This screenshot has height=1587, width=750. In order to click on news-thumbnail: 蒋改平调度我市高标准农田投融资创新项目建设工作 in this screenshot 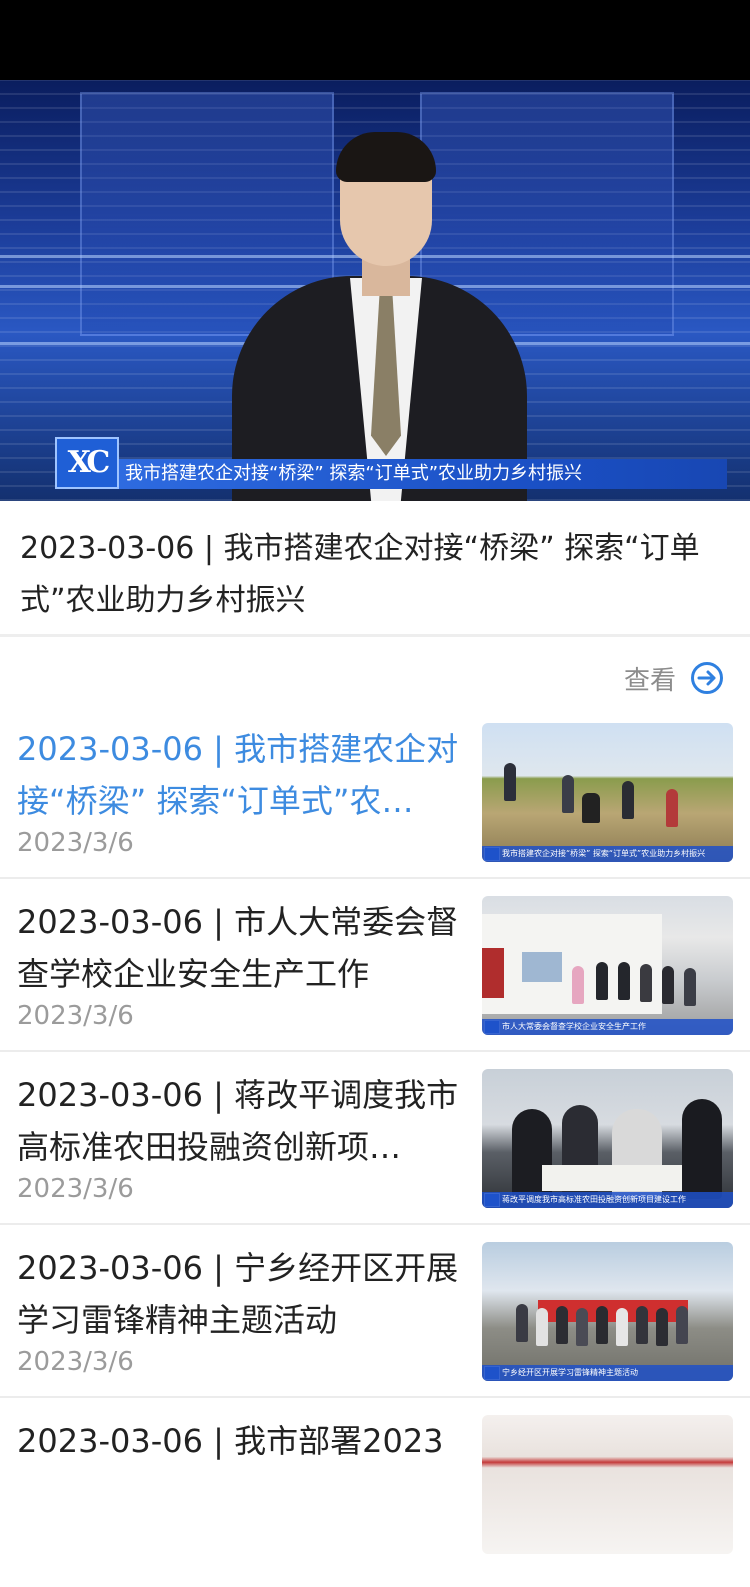, I will do `click(607, 1138)`.